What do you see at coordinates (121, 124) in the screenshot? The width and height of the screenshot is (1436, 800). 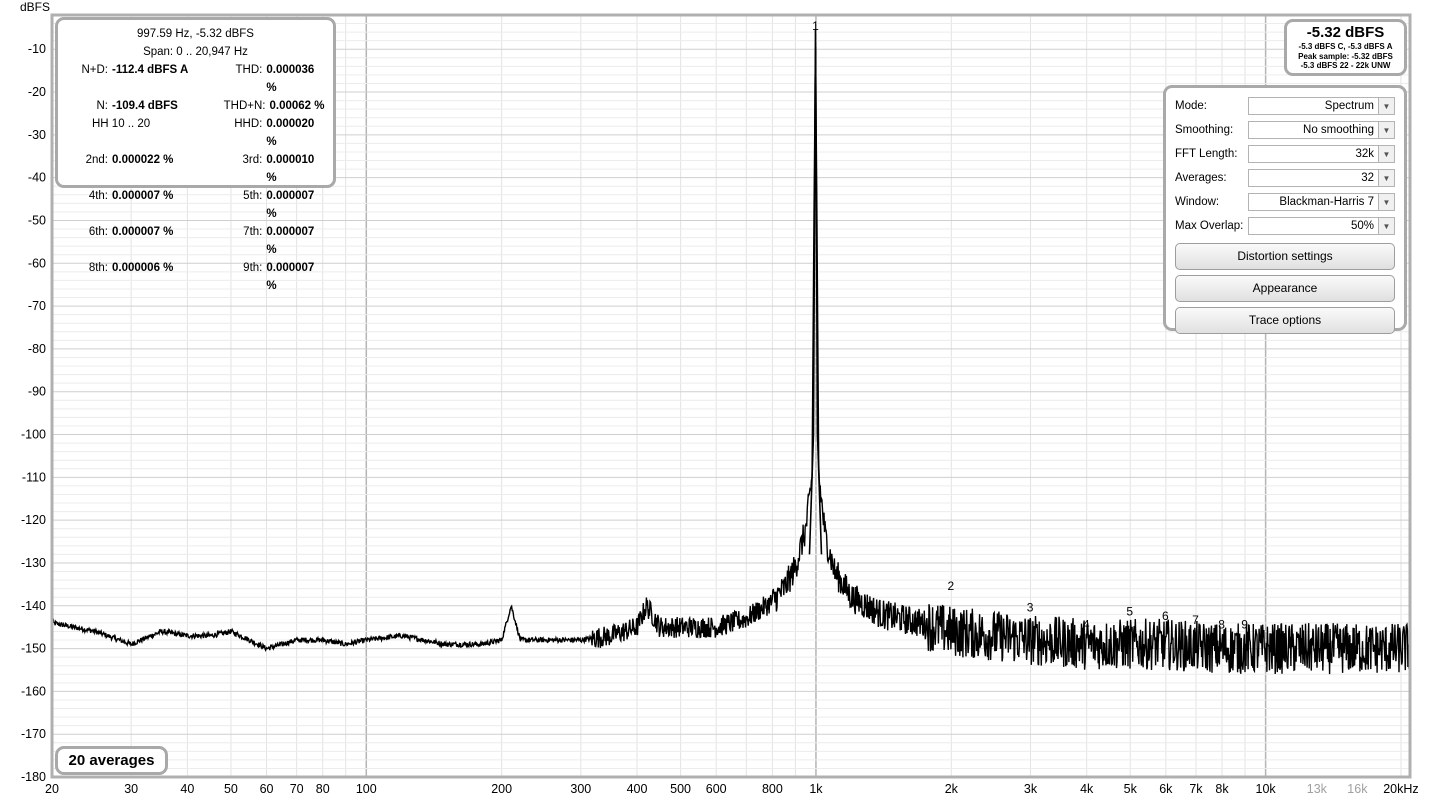 I see `distortion-label: HH 10 .. 20` at bounding box center [121, 124].